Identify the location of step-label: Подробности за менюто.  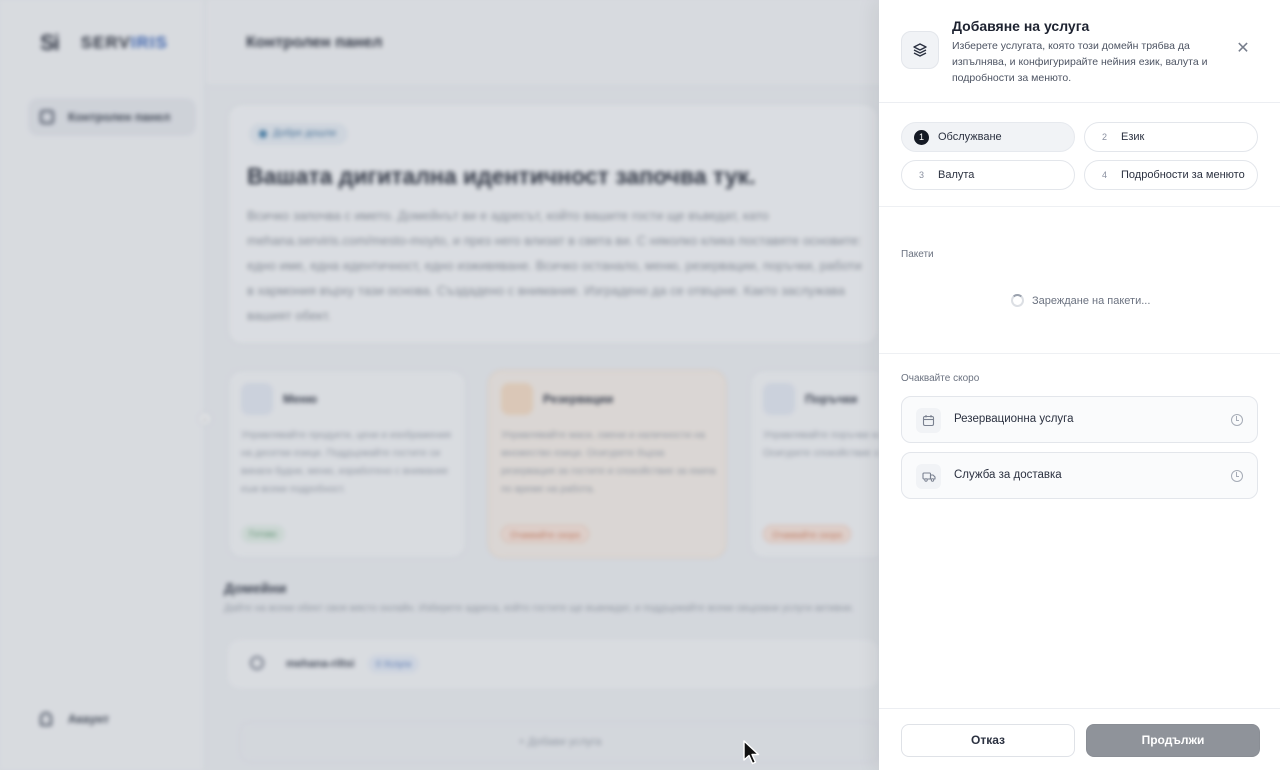
(1183, 175).